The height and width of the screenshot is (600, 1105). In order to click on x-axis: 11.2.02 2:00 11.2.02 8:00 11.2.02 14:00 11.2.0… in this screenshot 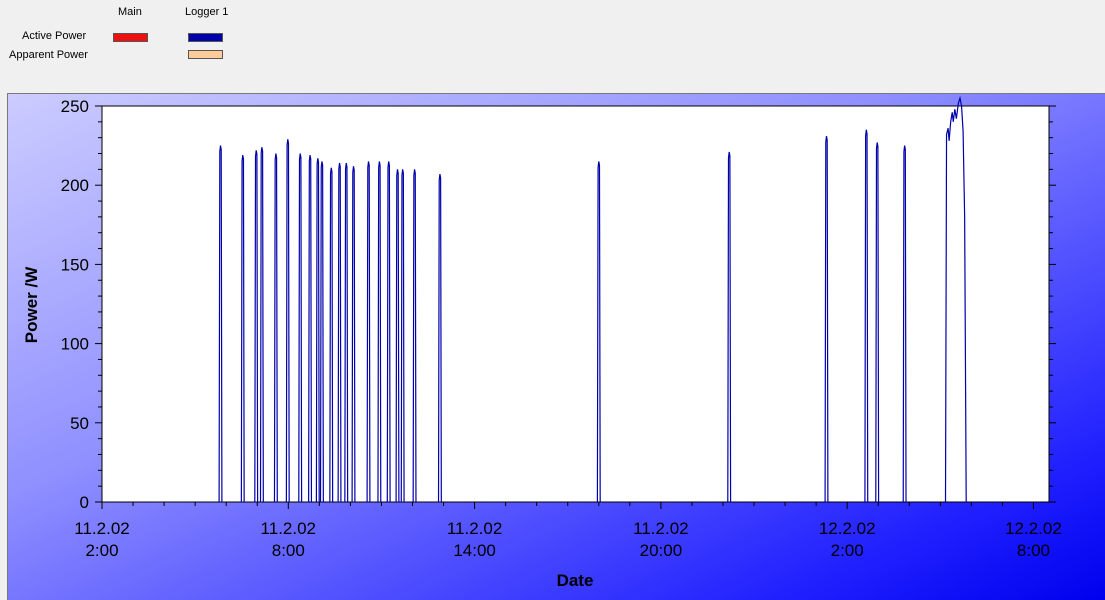, I will do `click(568, 531)`.